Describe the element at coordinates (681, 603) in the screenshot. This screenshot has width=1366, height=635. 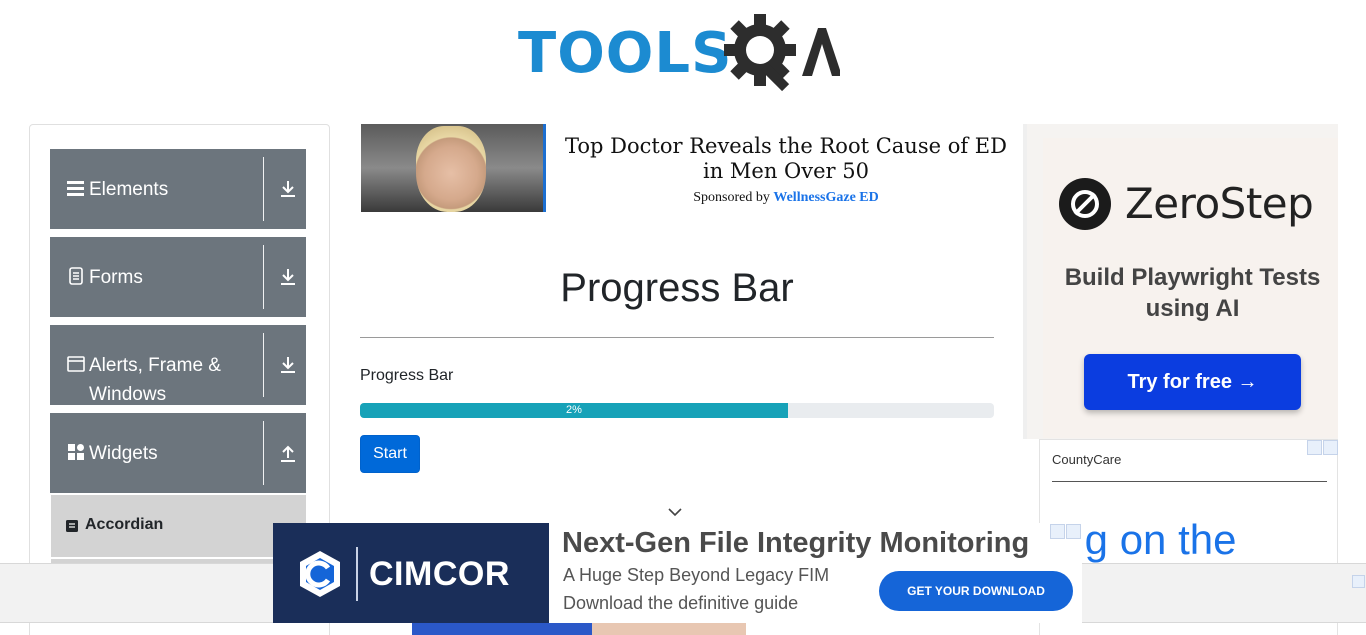
I see `cimcor-subtext: Download the definitive guide` at that location.